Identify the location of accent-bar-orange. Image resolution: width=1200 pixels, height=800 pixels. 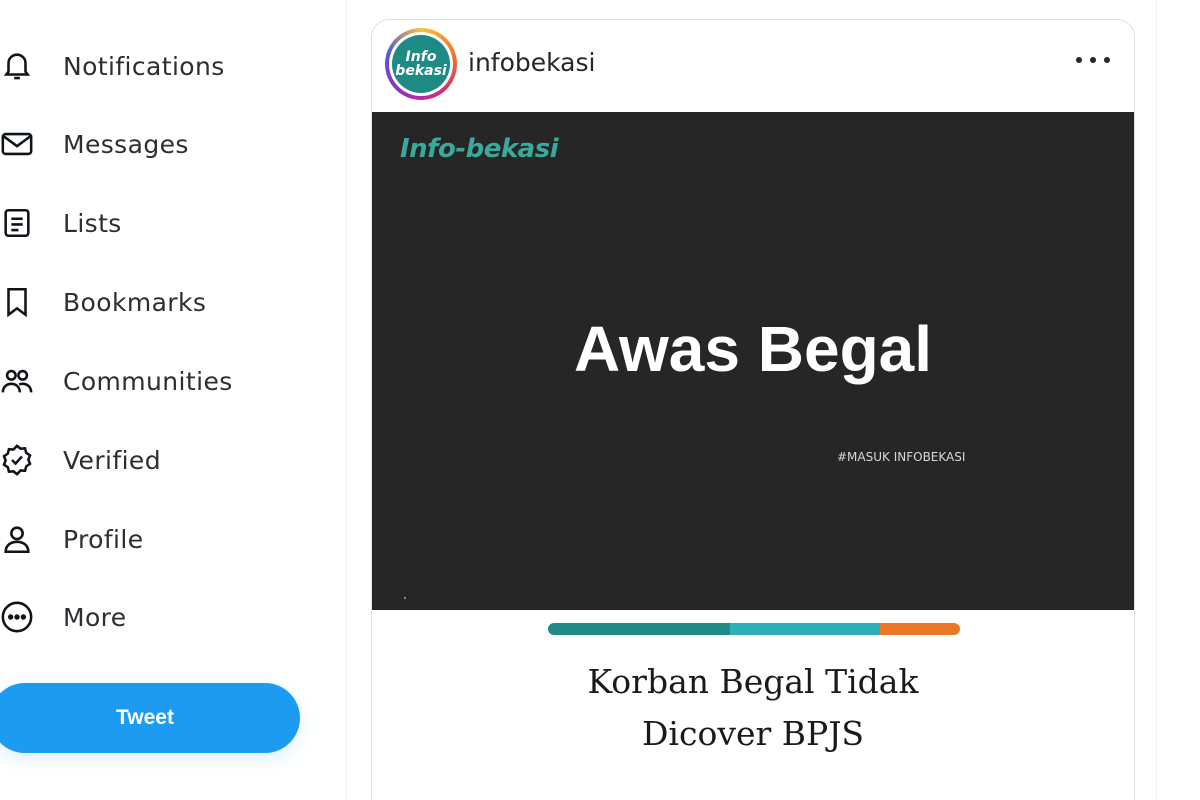
(920, 629).